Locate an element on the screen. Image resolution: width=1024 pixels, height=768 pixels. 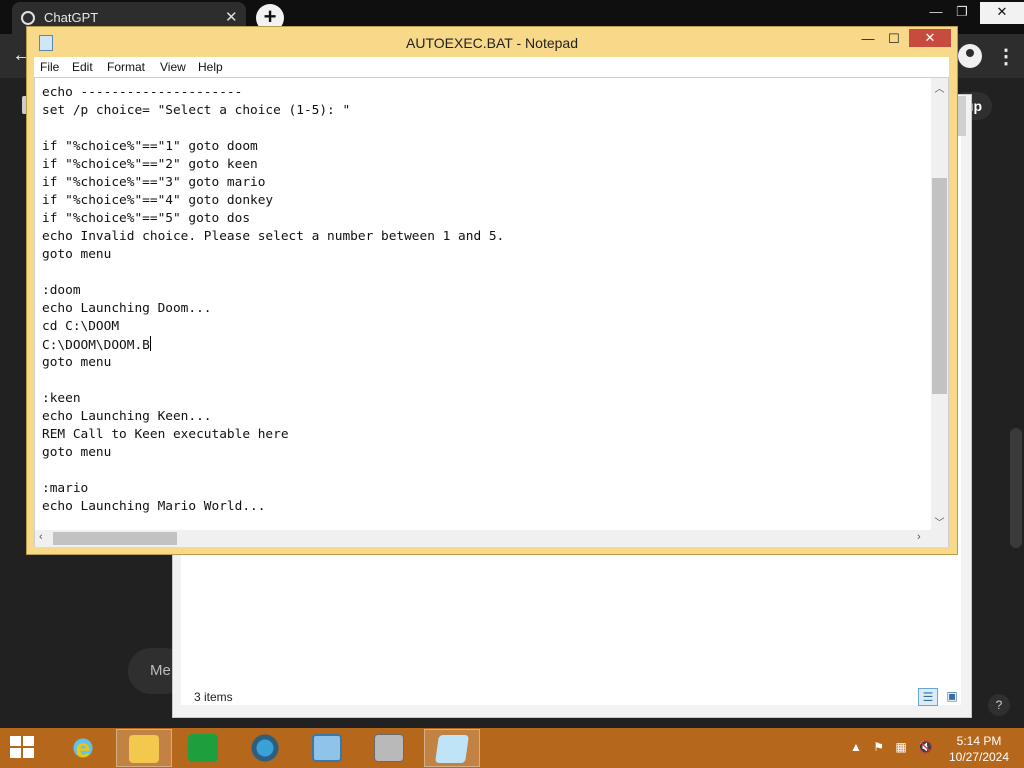
menu-view: View is located at coordinates (173, 67).